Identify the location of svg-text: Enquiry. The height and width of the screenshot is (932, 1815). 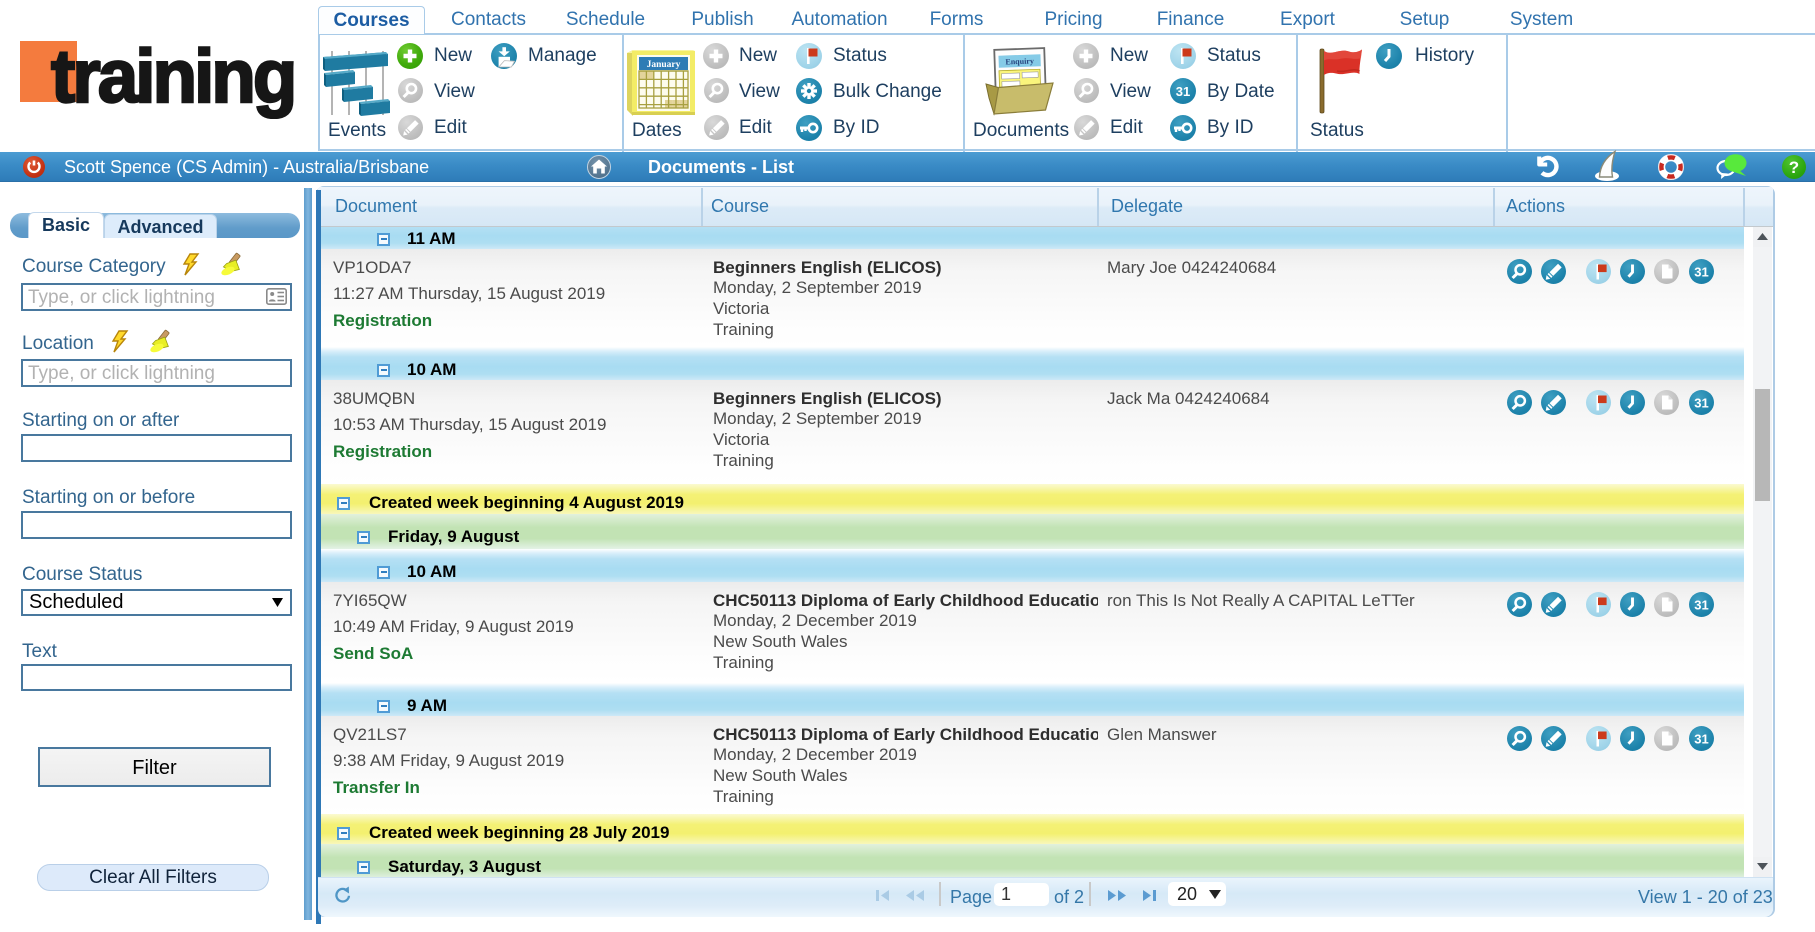
(1019, 61).